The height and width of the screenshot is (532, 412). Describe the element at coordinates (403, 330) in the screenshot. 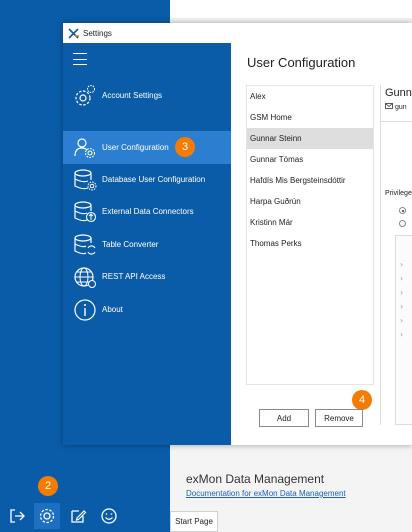

I see `privileges-table: › › › › › ›` at that location.